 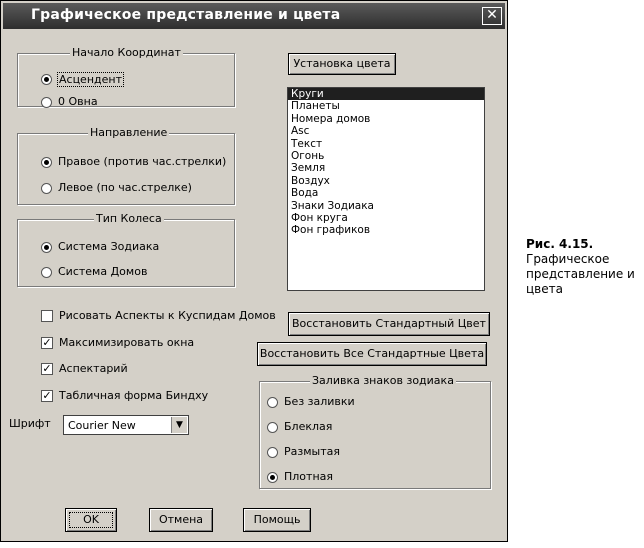 What do you see at coordinates (46, 247) in the screenshot?
I see `radio-wheel-zodiac` at bounding box center [46, 247].